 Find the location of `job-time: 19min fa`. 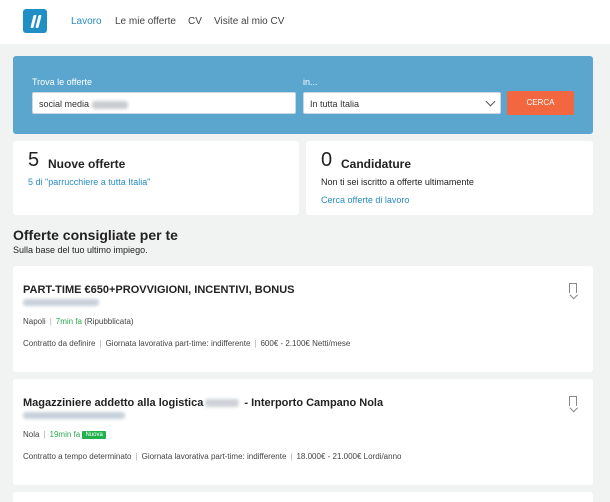

job-time: 19min fa is located at coordinates (65, 434).